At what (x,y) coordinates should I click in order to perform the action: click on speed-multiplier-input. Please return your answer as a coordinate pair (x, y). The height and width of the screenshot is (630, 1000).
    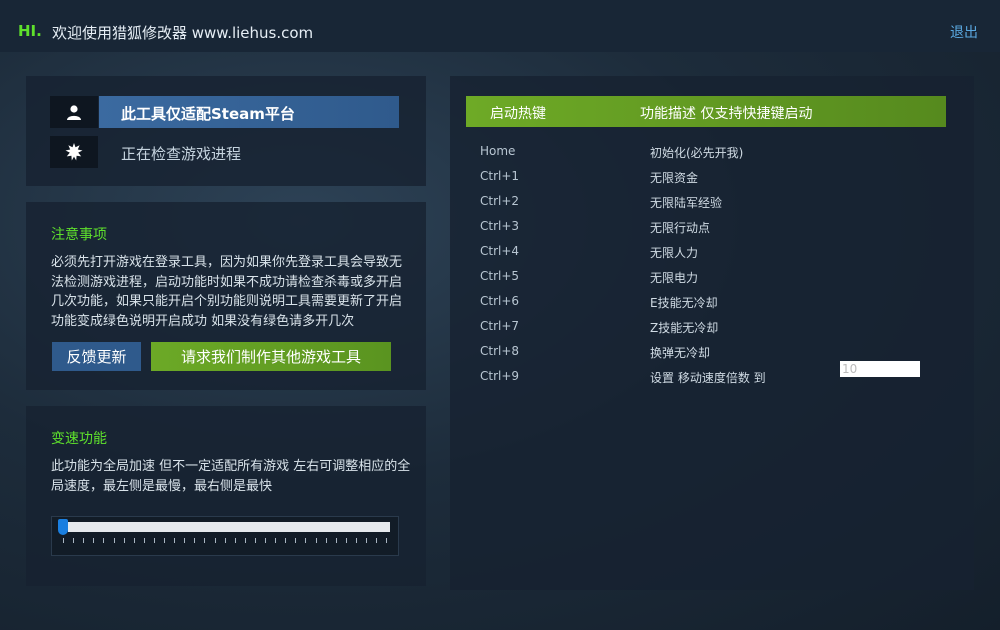
    Looking at the image, I should click on (880, 369).